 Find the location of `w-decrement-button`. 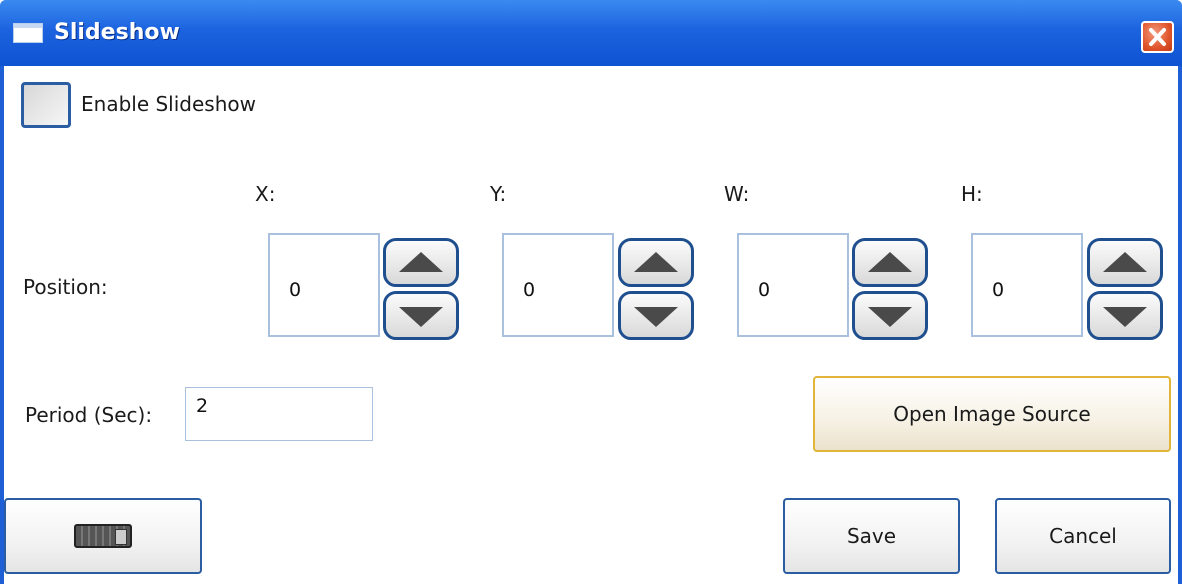

w-decrement-button is located at coordinates (890, 315).